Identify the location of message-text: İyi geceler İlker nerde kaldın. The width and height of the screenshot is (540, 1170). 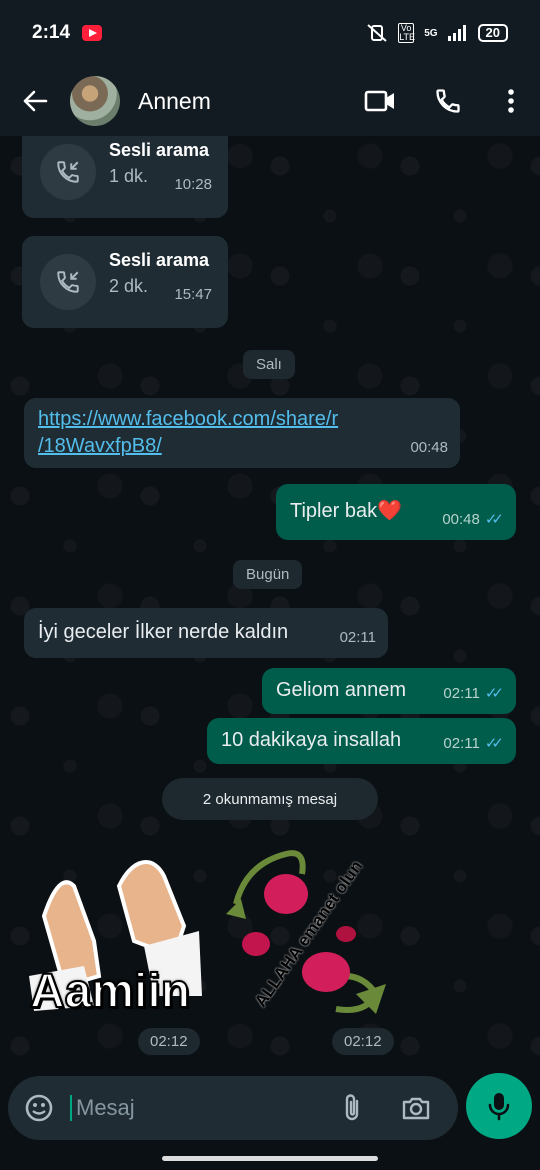
(163, 632).